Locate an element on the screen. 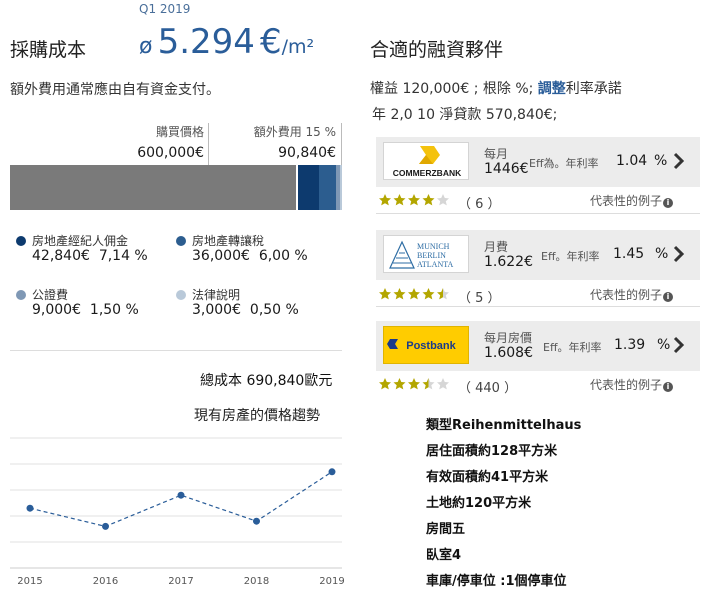 This screenshot has height=606, width=720. average-symbol: ø is located at coordinates (146, 46).